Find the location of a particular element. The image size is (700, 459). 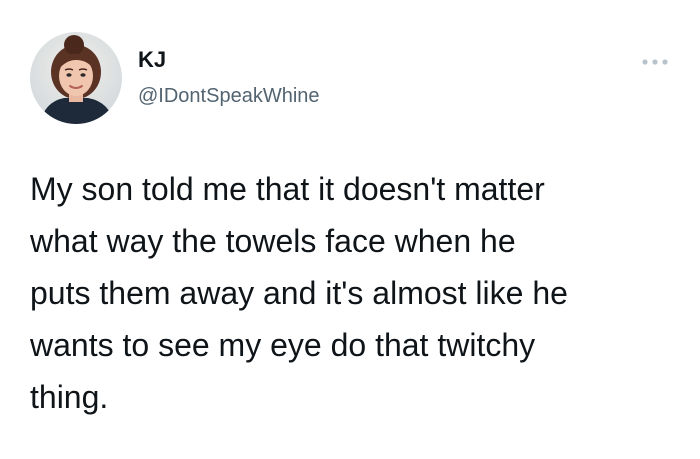

avatar is located at coordinates (76, 78).